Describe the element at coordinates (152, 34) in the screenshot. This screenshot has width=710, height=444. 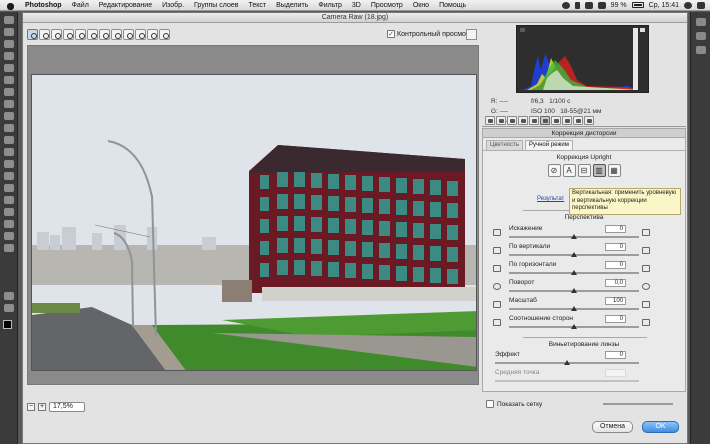
I see `graduated-filter-icon` at that location.